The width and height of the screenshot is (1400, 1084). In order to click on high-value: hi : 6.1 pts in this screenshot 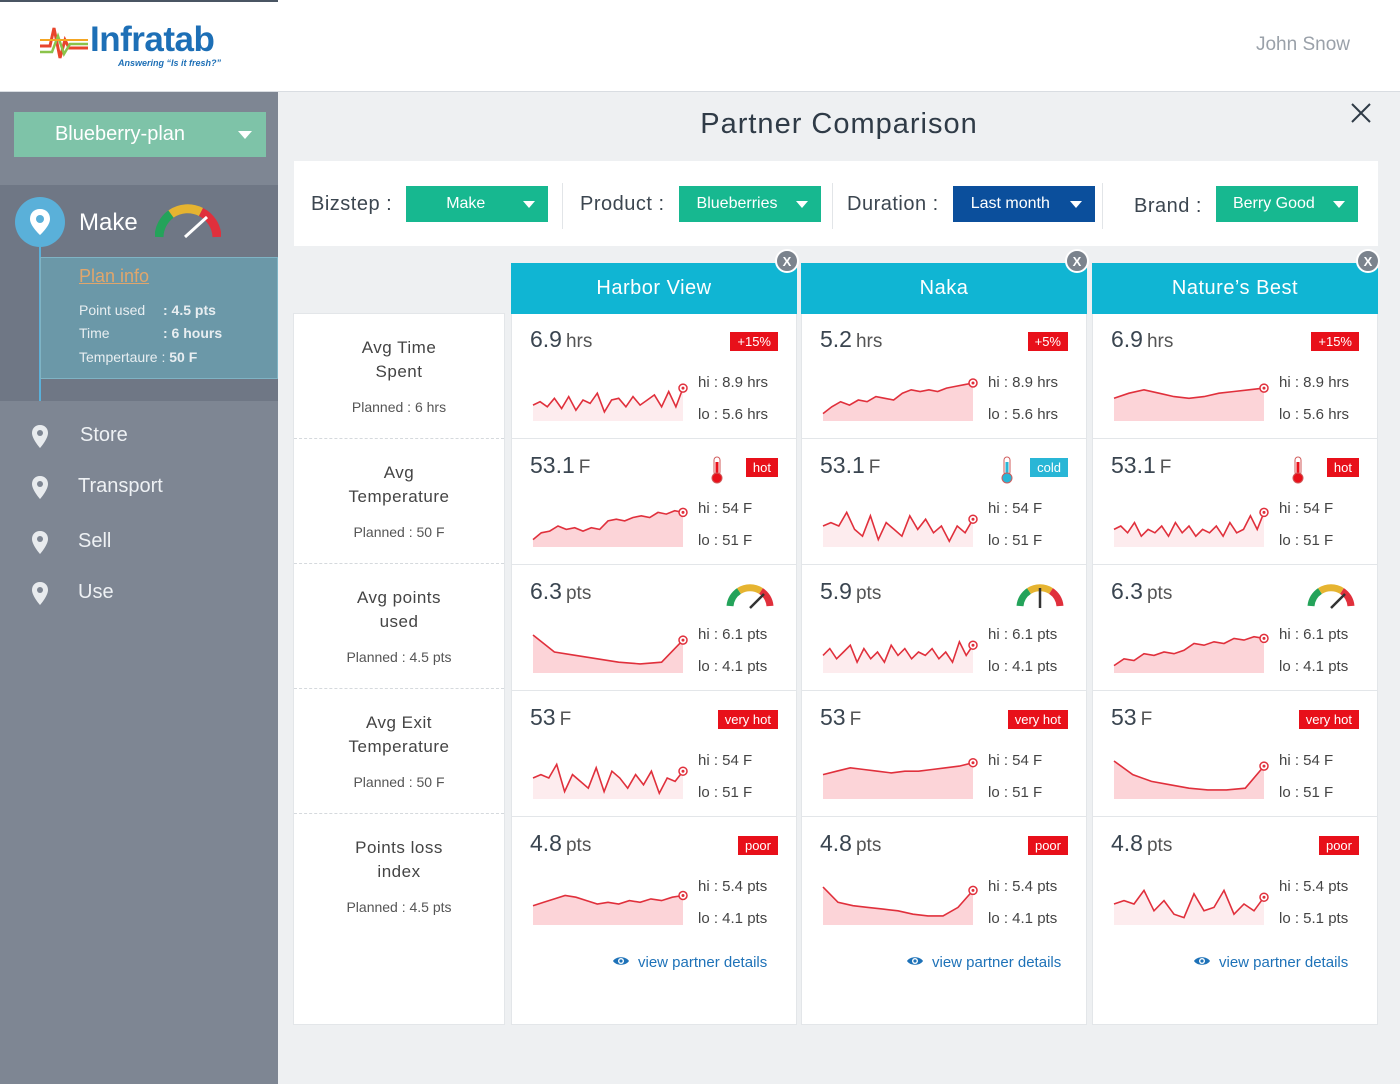, I will do `click(1314, 634)`.